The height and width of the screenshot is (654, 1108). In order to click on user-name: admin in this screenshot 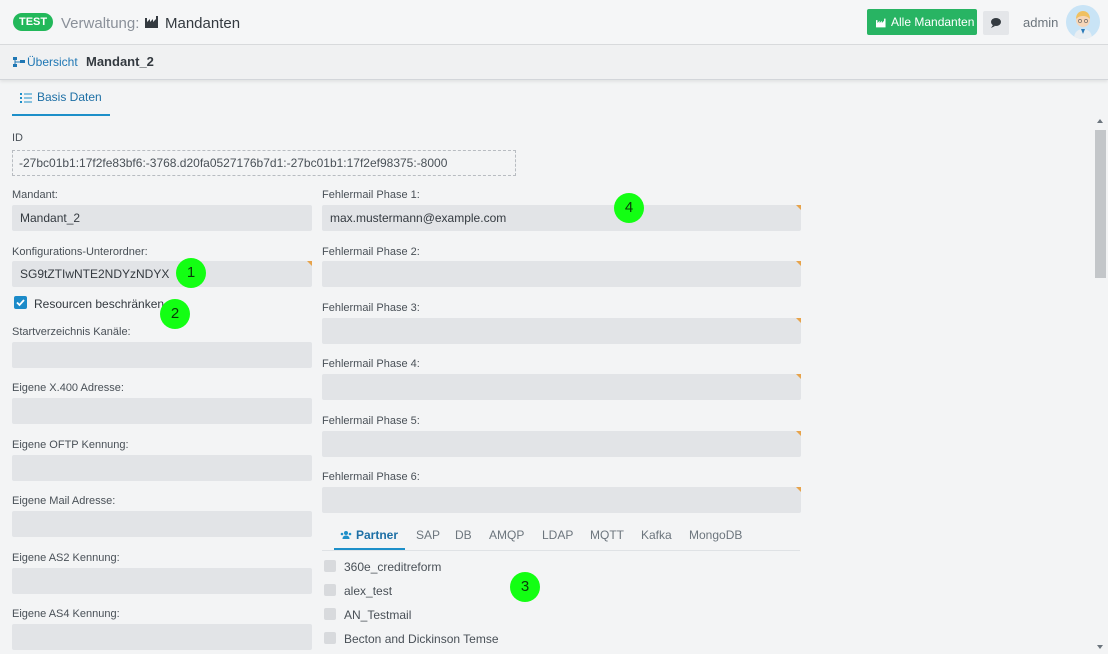, I will do `click(1040, 22)`.